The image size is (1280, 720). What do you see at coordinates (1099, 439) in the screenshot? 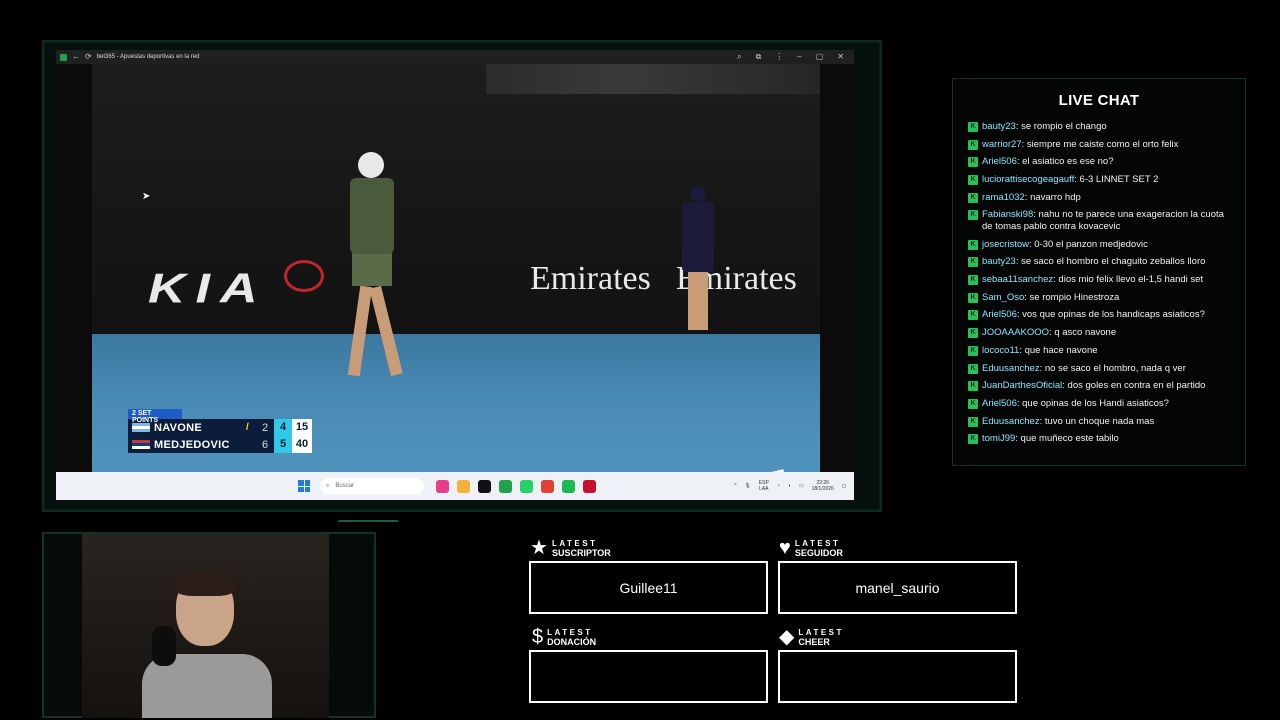
I see `chat-message: KtomiJ99: que muñeco este tabilo` at bounding box center [1099, 439].